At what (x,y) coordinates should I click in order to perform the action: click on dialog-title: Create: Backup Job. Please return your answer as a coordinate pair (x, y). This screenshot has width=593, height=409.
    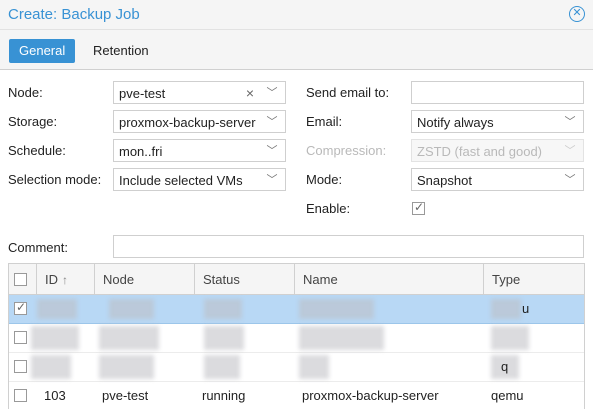
    Looking at the image, I should click on (74, 14).